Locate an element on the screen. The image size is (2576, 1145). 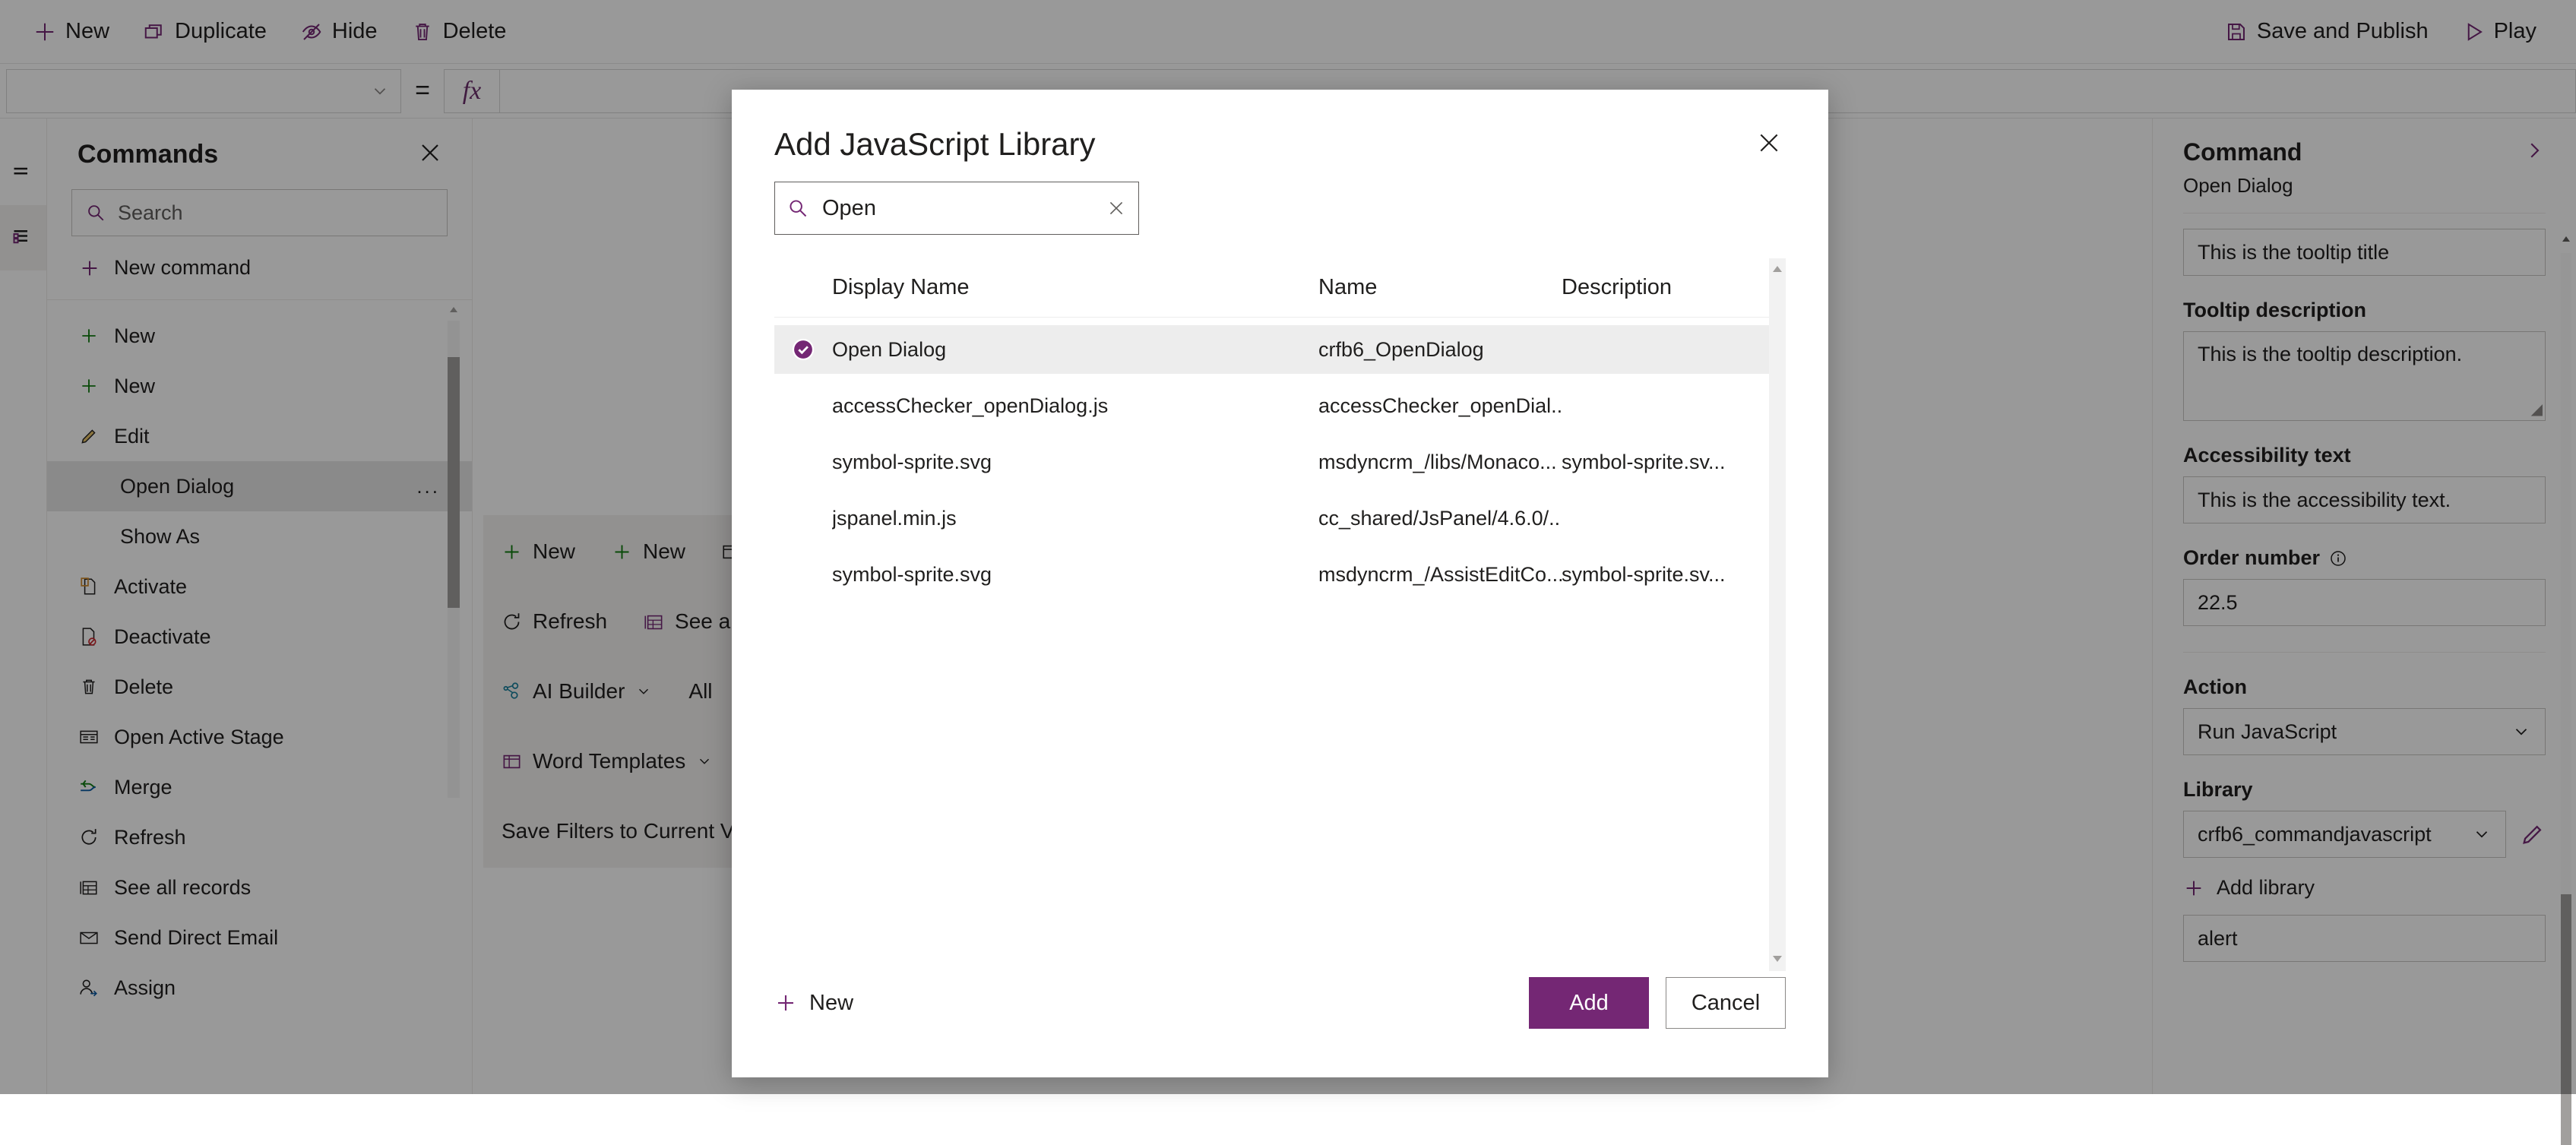
save-icon is located at coordinates (2236, 32).